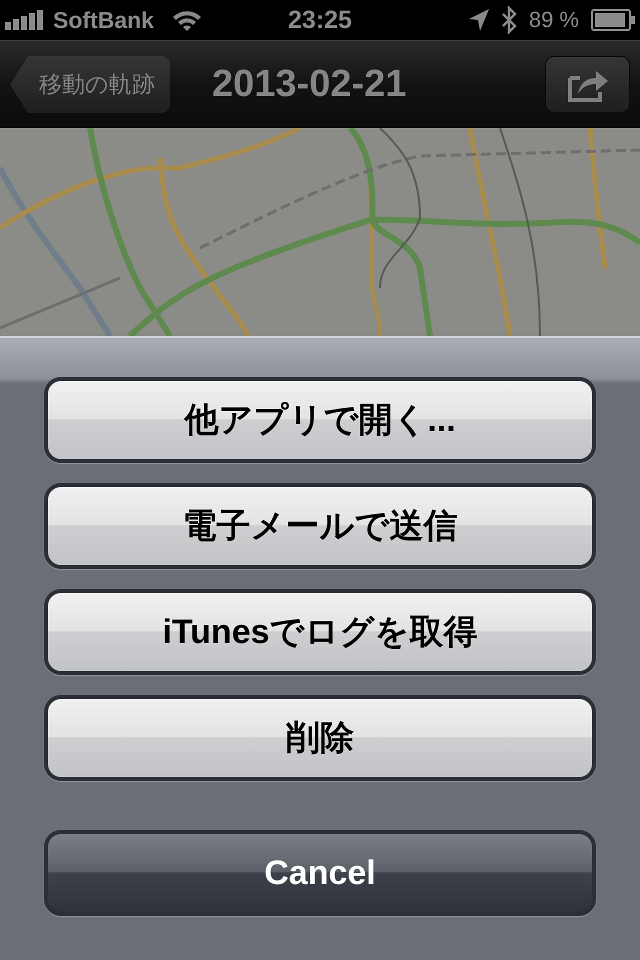 This screenshot has width=640, height=960. Describe the element at coordinates (478, 20) in the screenshot. I see `location-arrow-icon` at that location.